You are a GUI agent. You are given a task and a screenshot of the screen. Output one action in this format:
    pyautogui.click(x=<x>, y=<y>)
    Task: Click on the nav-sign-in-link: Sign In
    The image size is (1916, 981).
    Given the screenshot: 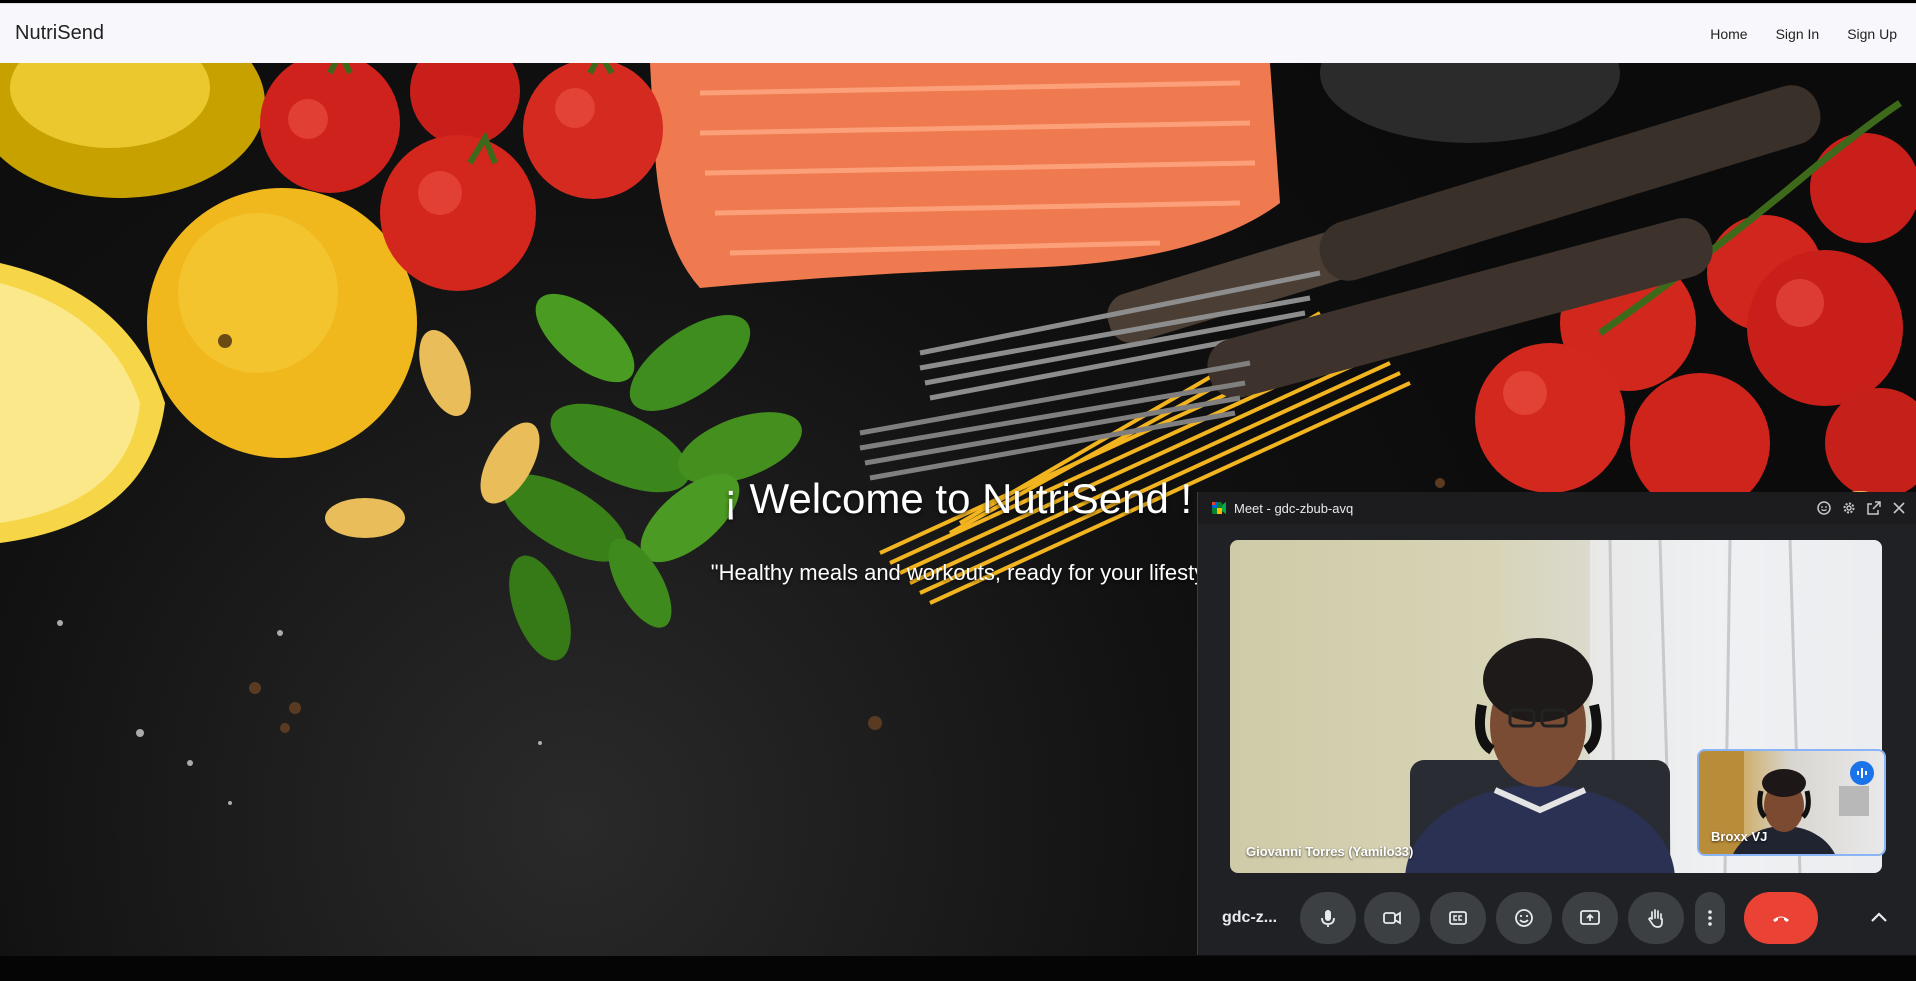 What is the action you would take?
    pyautogui.click(x=1798, y=34)
    